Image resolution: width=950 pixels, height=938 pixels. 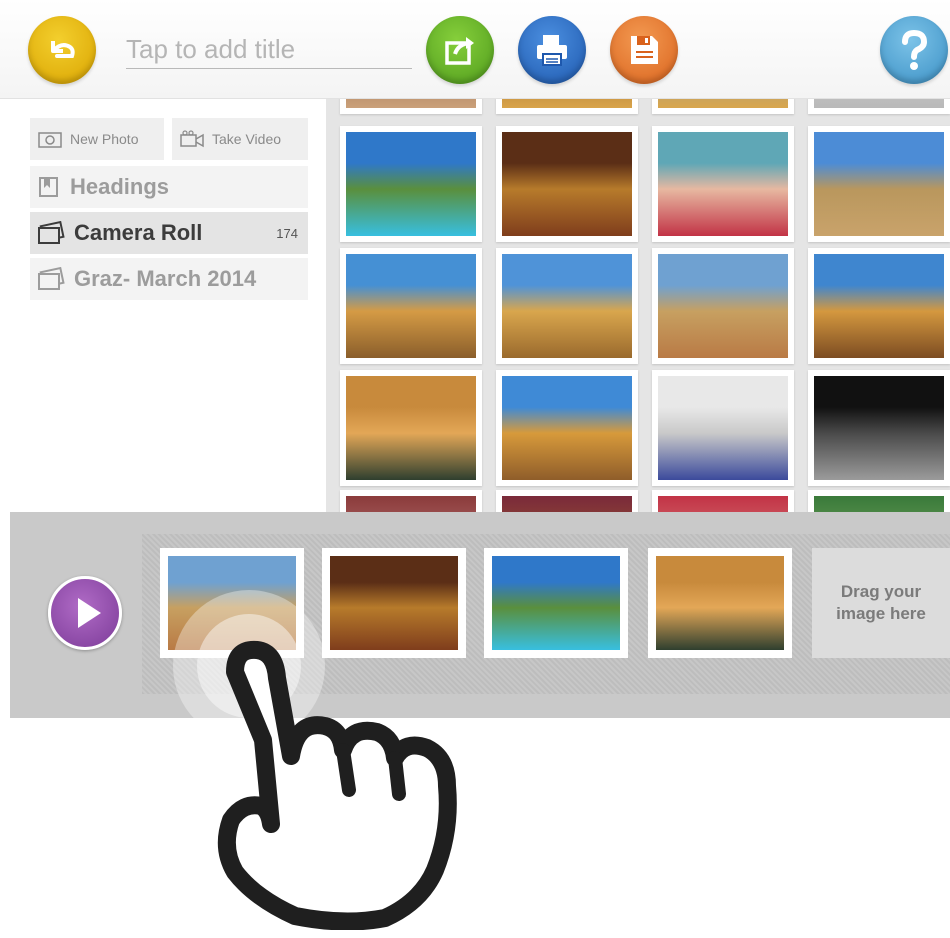 What do you see at coordinates (881, 613) in the screenshot?
I see `drop-text-line2: image here` at bounding box center [881, 613].